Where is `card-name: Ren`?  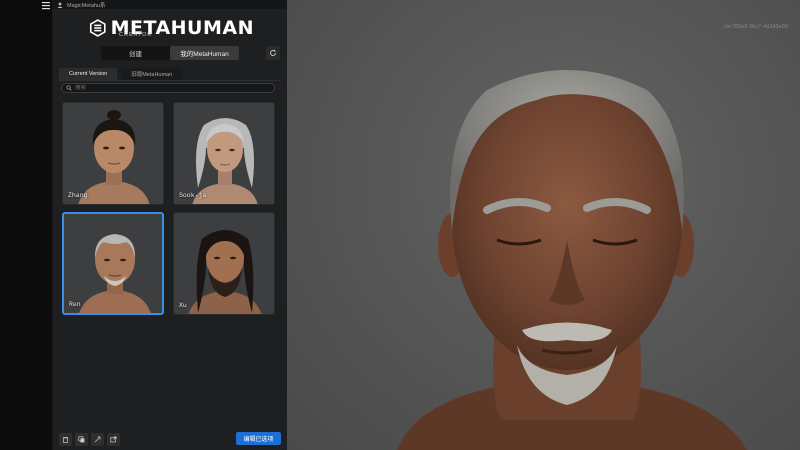
card-name: Ren is located at coordinates (75, 304).